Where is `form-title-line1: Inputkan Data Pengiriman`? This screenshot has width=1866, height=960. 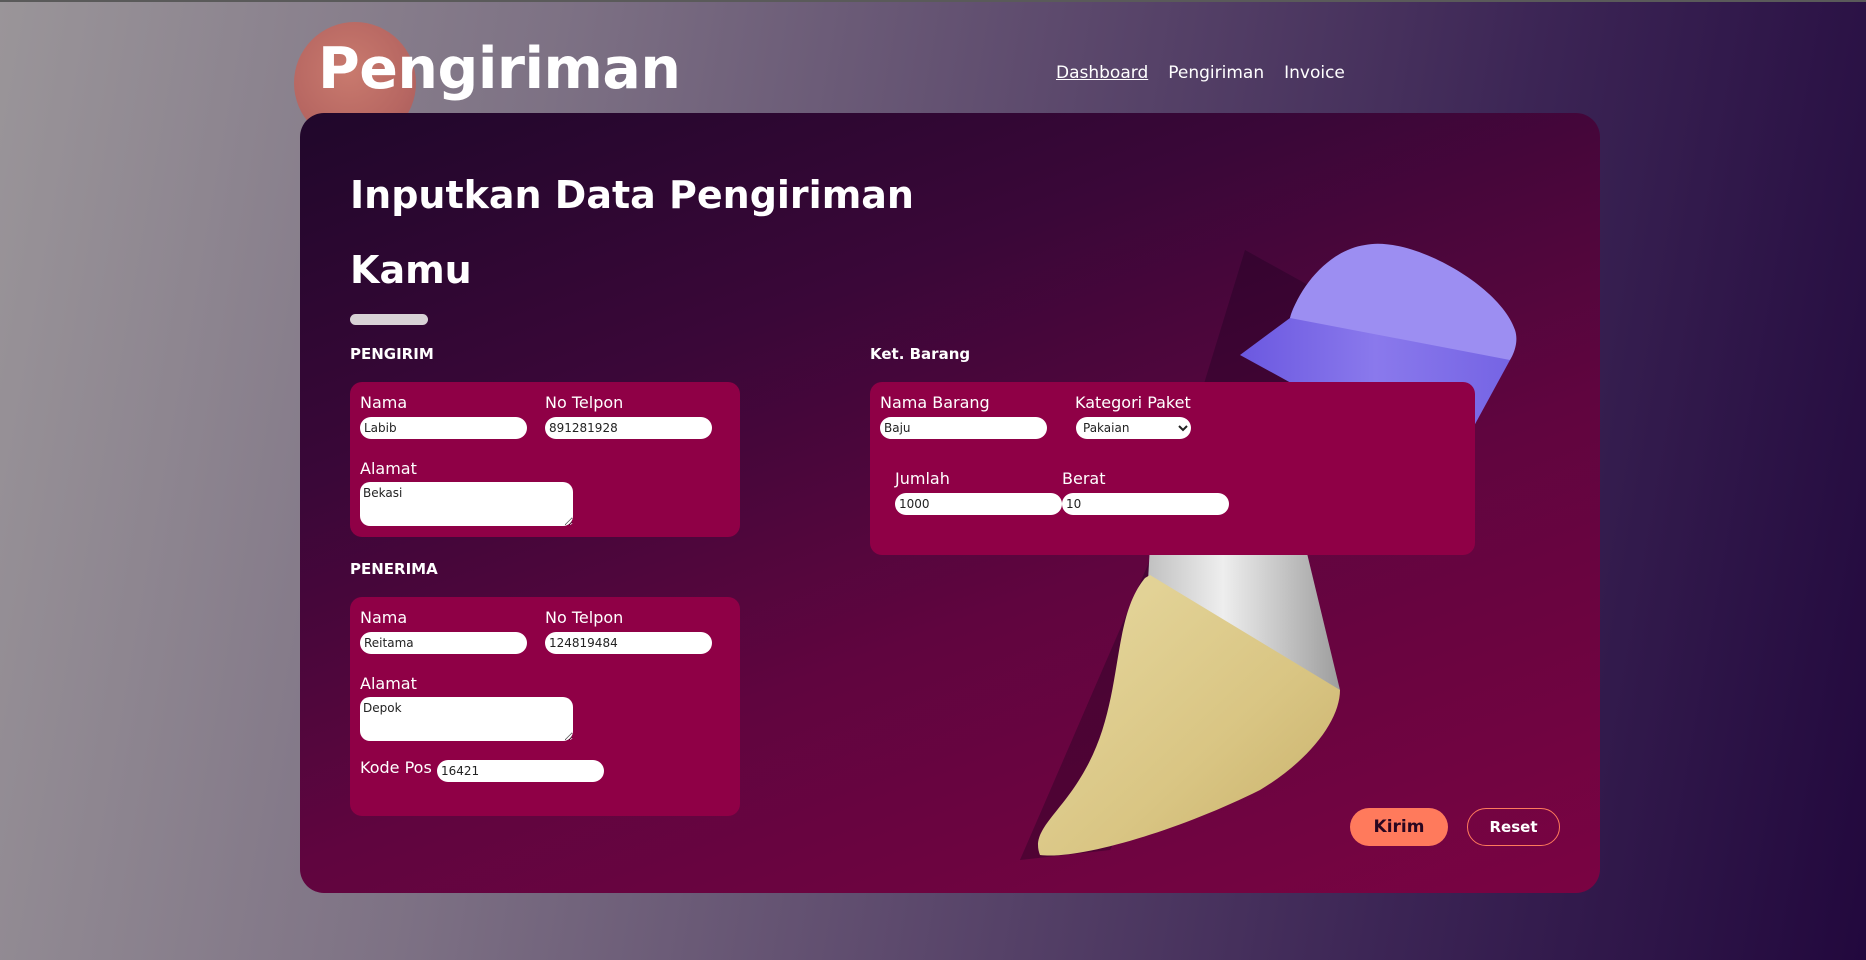
form-title-line1: Inputkan Data Pengiriman is located at coordinates (632, 195).